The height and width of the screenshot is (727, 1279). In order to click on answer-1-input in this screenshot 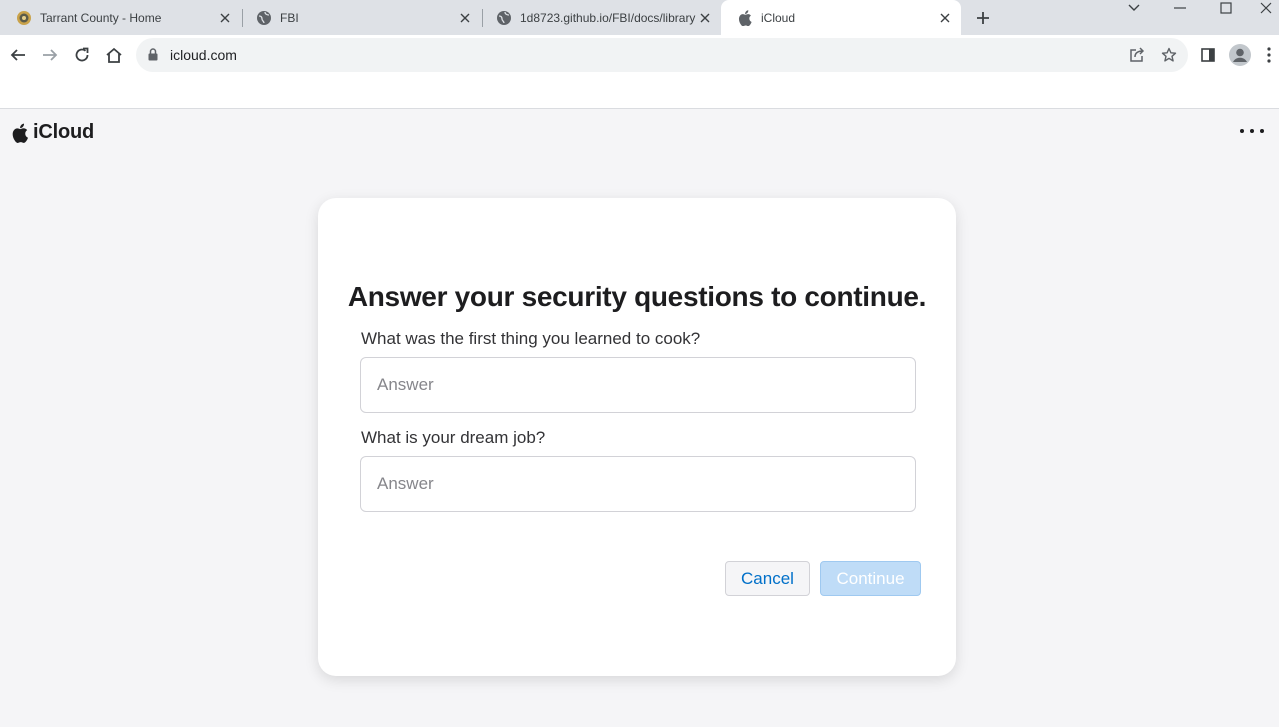, I will do `click(638, 385)`.